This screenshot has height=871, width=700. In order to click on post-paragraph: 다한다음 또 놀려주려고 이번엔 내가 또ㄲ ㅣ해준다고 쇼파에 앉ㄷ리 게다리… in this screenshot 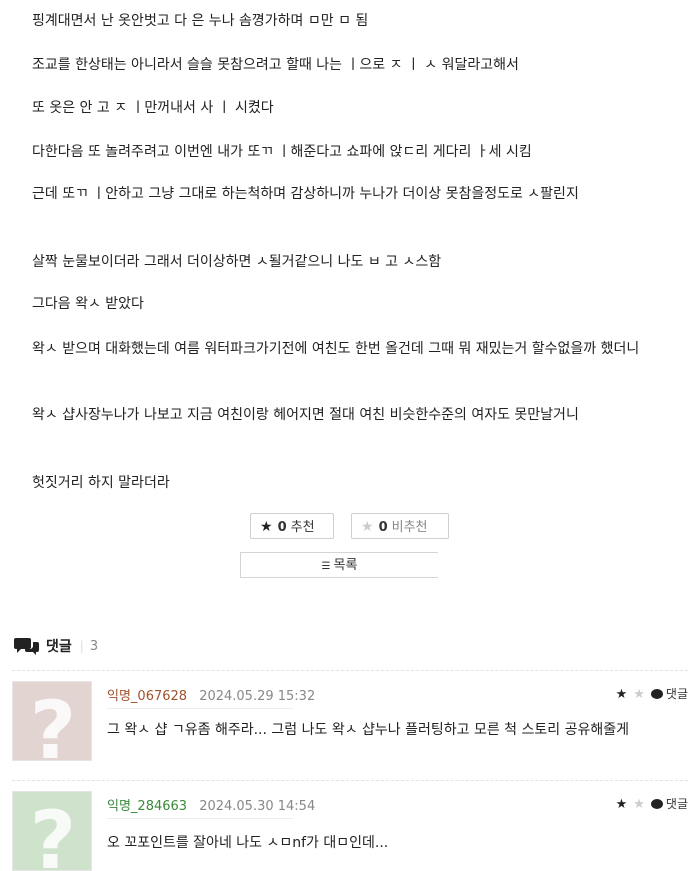, I will do `click(282, 152)`.